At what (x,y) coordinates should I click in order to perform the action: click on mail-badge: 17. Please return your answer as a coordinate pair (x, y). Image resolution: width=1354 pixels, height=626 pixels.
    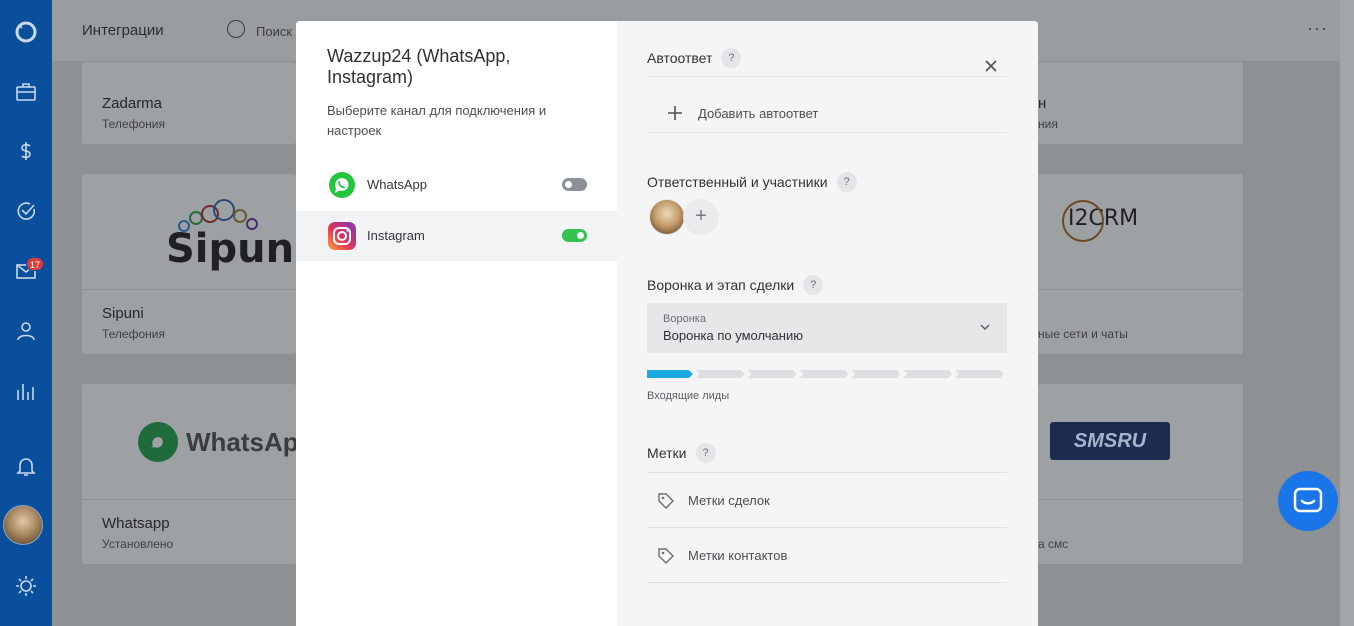
    Looking at the image, I should click on (35, 264).